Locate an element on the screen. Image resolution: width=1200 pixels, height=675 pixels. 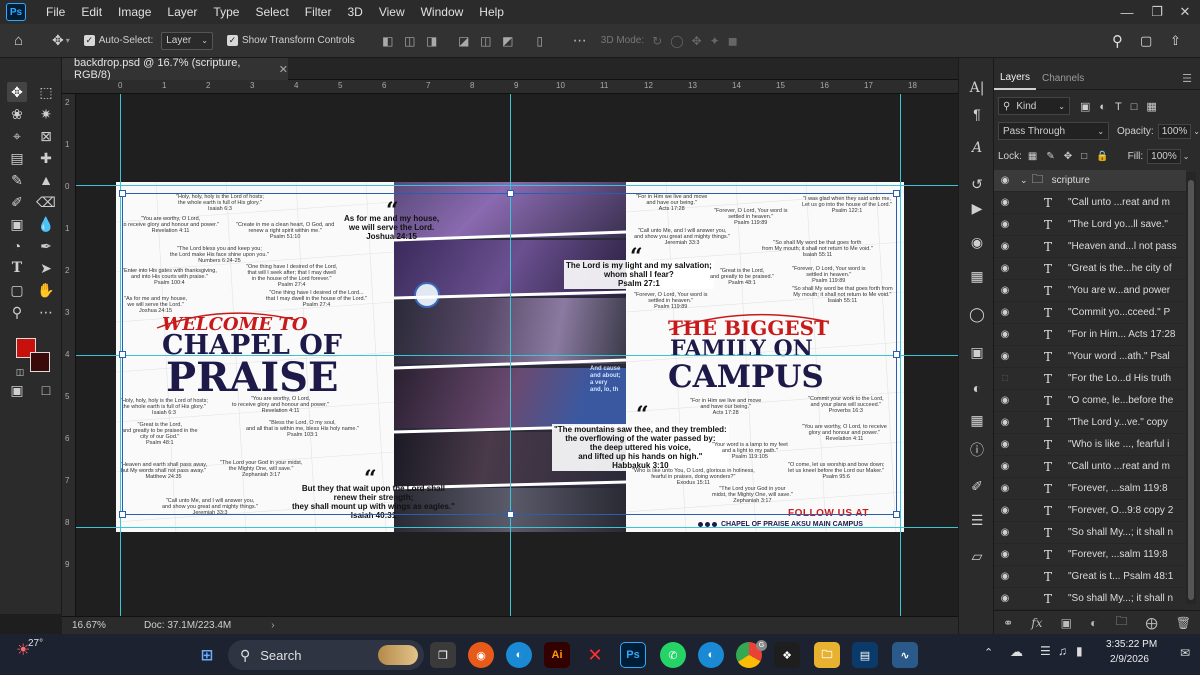
layer-row: ◉ T "Commit yo...cceed." P is located at coordinates (1090, 313).